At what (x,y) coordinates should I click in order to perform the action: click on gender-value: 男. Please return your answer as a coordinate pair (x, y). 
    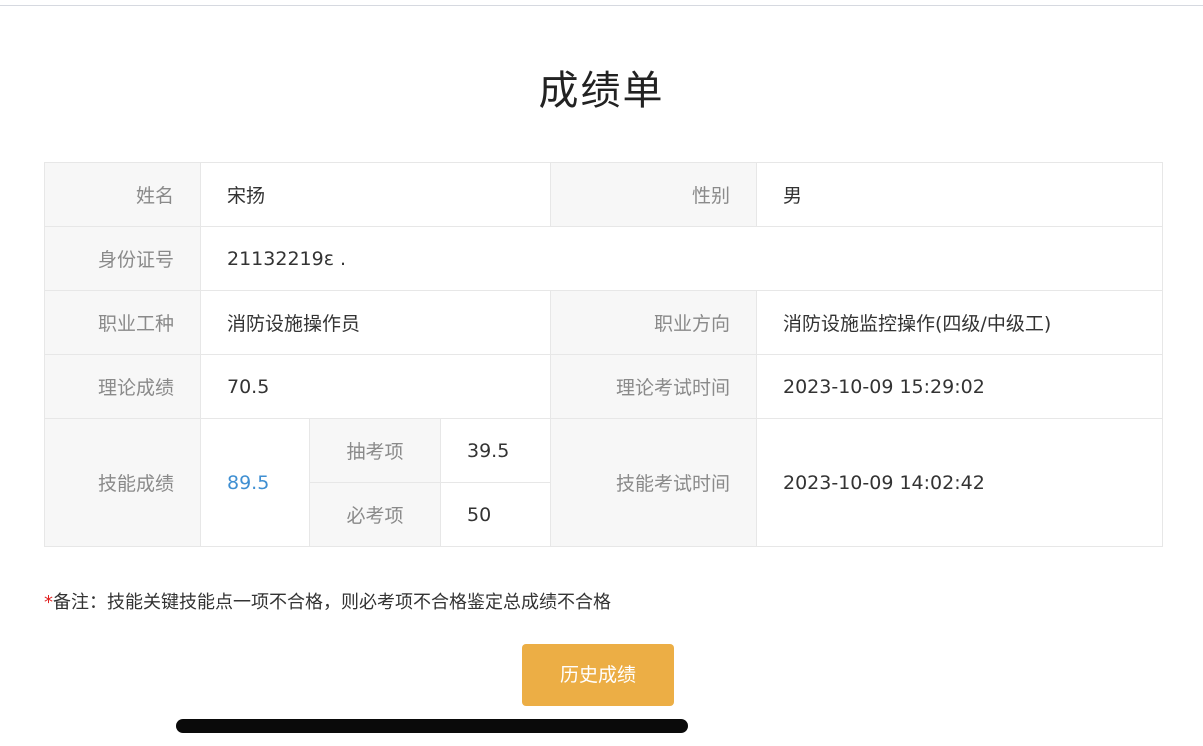
    Looking at the image, I should click on (959, 194).